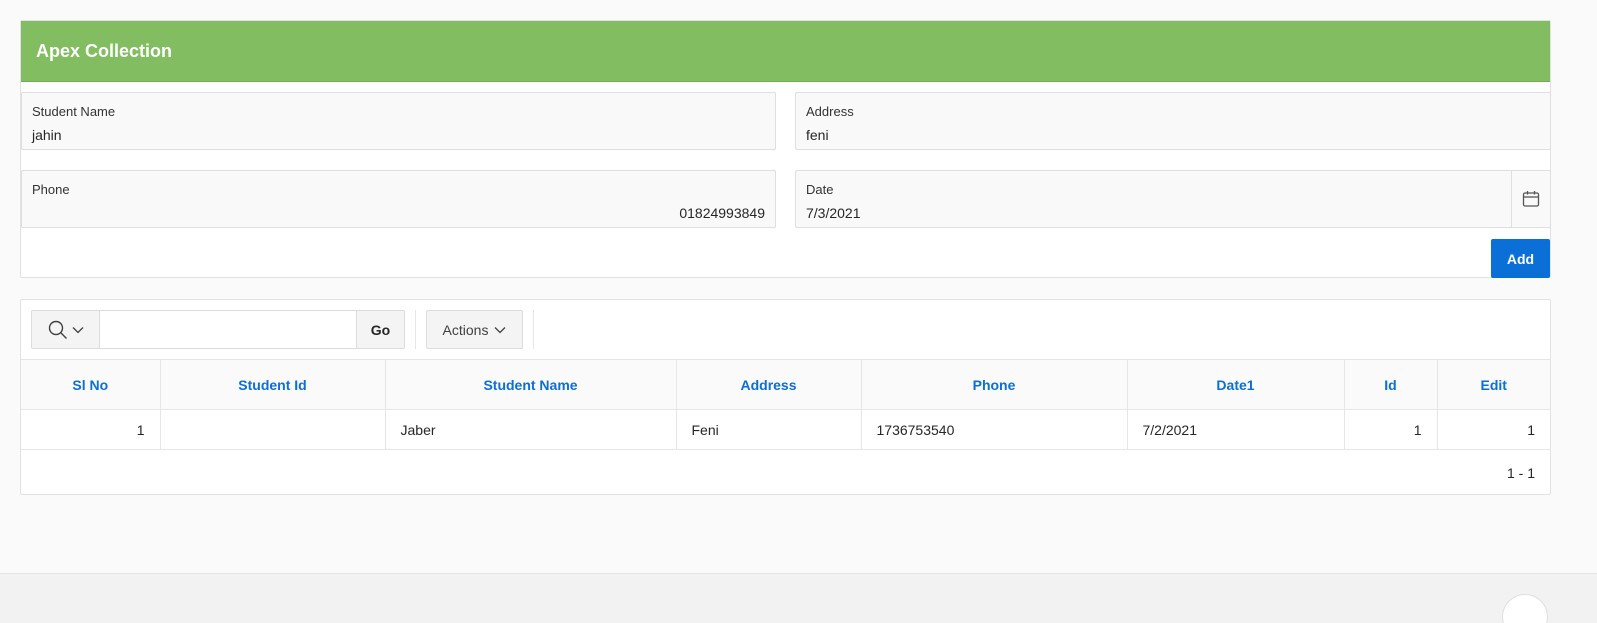 This screenshot has height=623, width=1597. I want to click on actions-button: Actions, so click(474, 329).